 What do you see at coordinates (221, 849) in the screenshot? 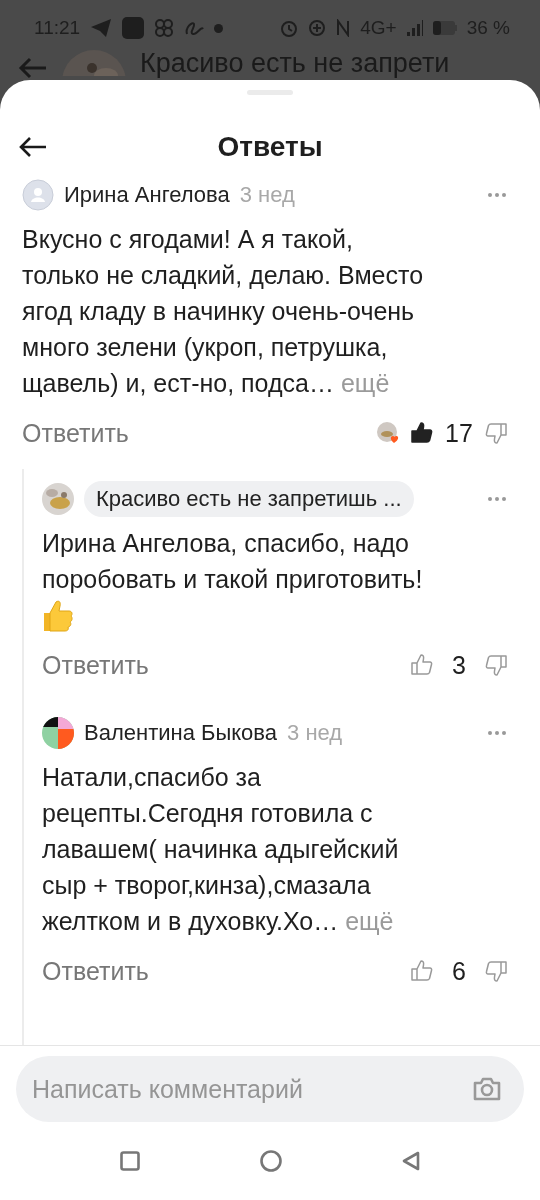
I see `comment-text: Натали,спасибо за рецепты.Сегодня готовила с лавашем( начинка адыгейский сыр + творог,кинза),смазала желтком и в духовку.Хо… ещё` at bounding box center [221, 849].